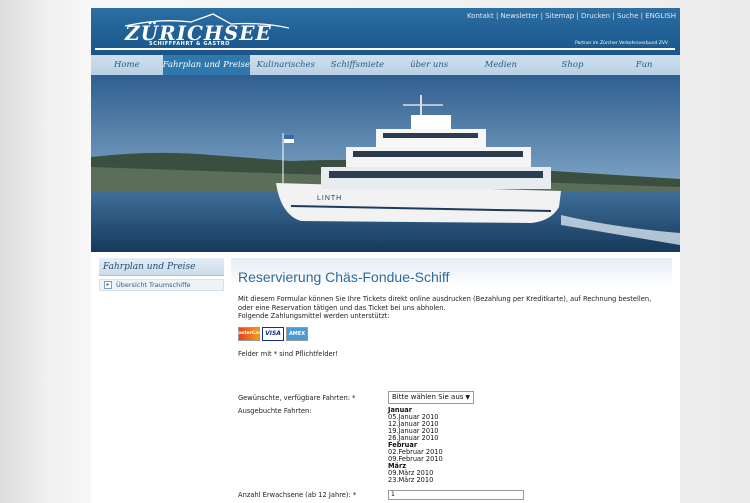 The image size is (750, 503). I want to click on booked-date: 23.März 2010, so click(411, 479).